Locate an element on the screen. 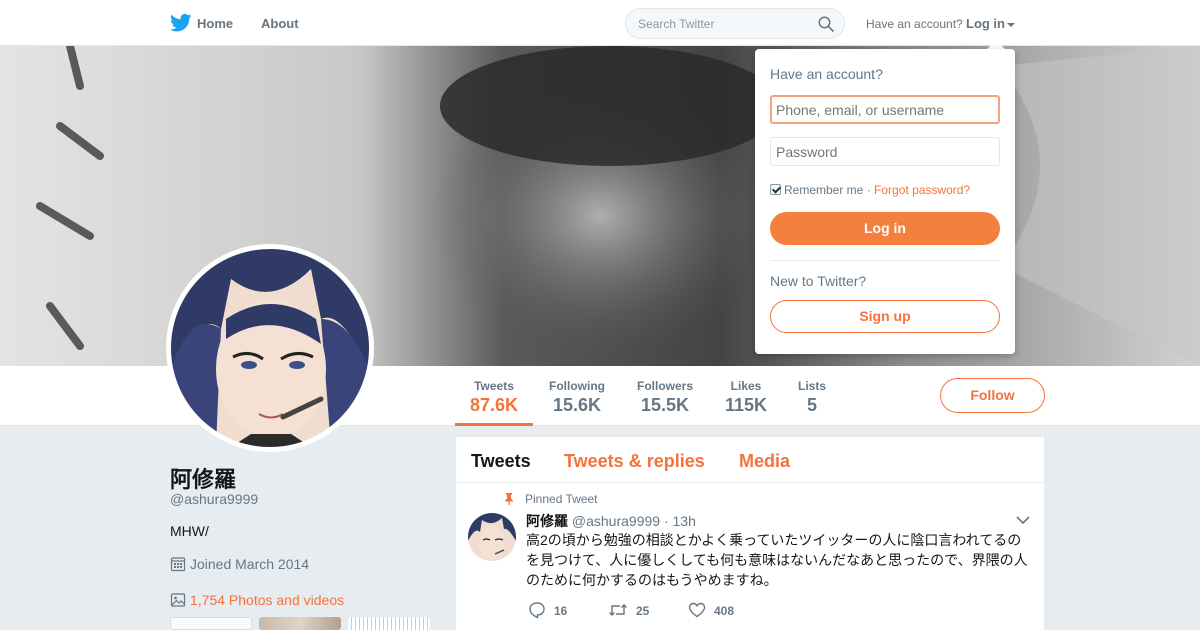 This screenshot has width=1200, height=630. tweet-avatar is located at coordinates (492, 537).